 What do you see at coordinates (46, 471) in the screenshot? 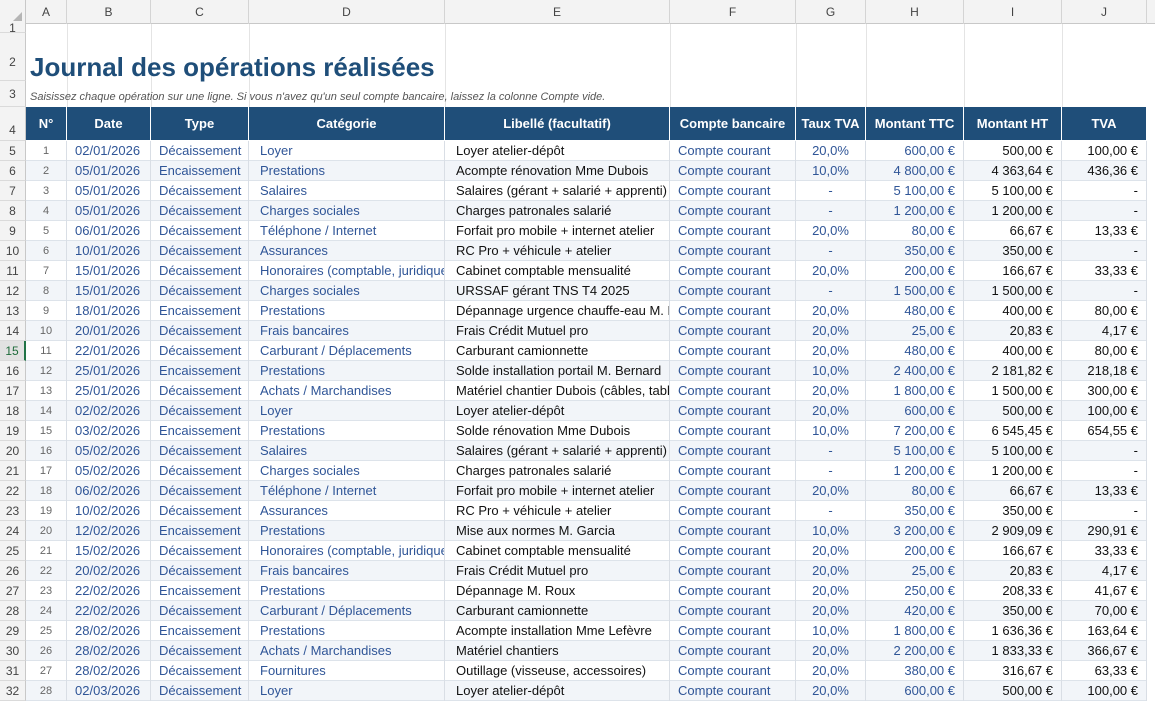
I see `row-number-cell: 17` at bounding box center [46, 471].